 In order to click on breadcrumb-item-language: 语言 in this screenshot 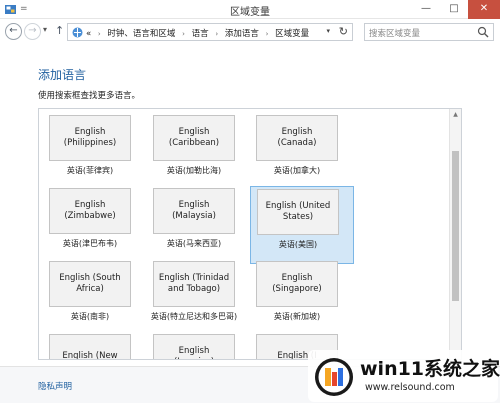, I will do `click(200, 34)`.